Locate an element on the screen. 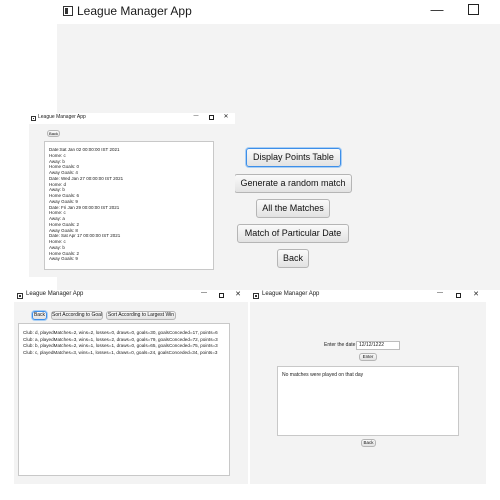  match-line: Away Goals: 9 is located at coordinates (63, 259).